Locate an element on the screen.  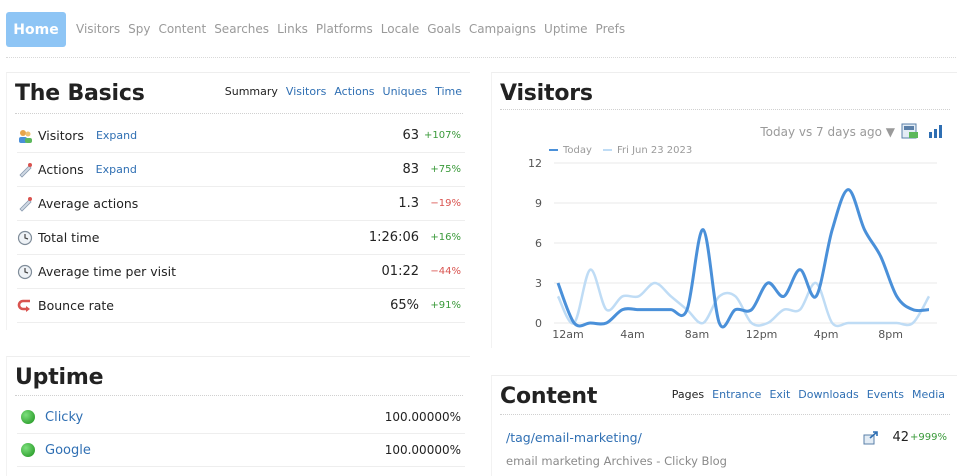
basics-value: 1:26:06 is located at coordinates (393, 237).